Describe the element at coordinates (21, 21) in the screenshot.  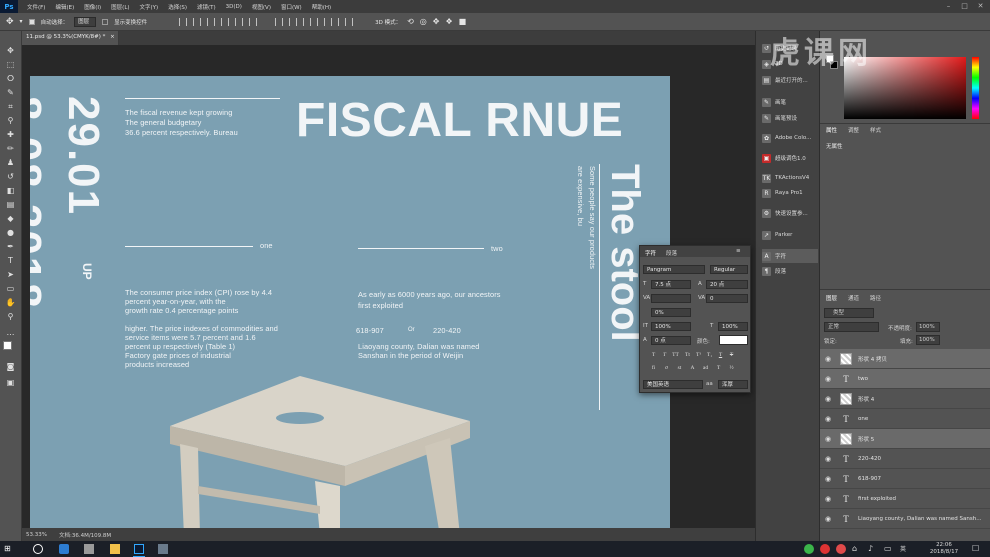
I see `tool-preset-icon: ▾` at that location.